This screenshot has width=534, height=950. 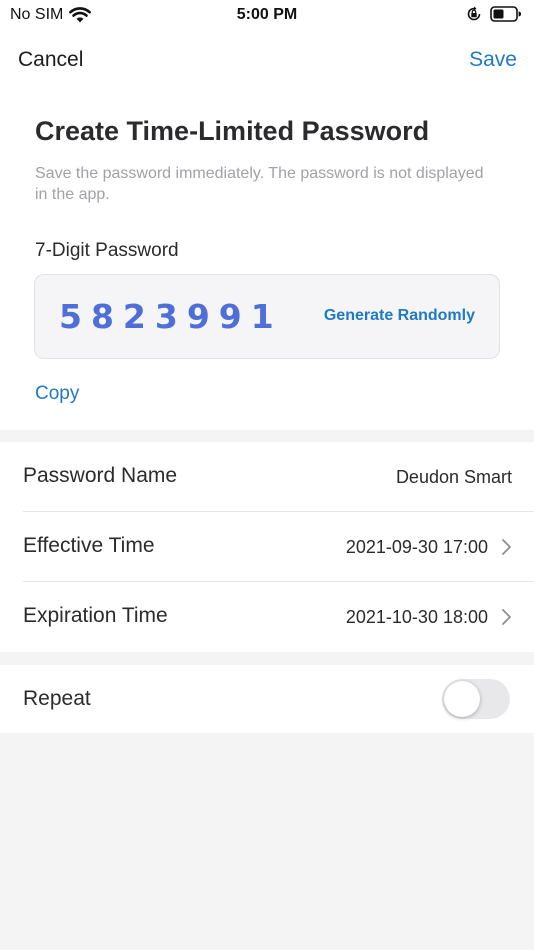 I want to click on password-label: 7-Digit Password, so click(x=107, y=250).